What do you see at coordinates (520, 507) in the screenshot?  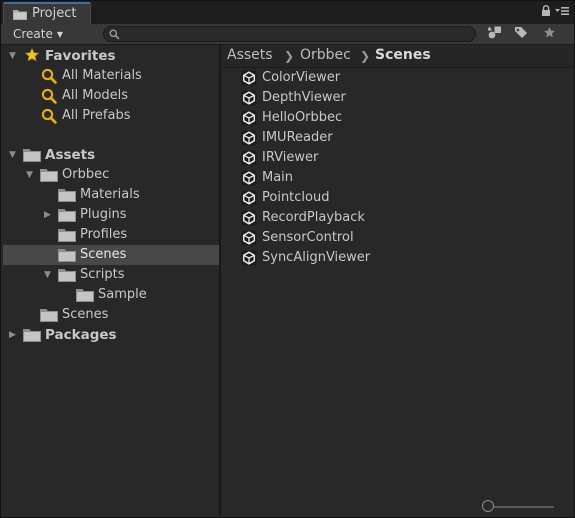 I see `icon-size-slider-track` at bounding box center [520, 507].